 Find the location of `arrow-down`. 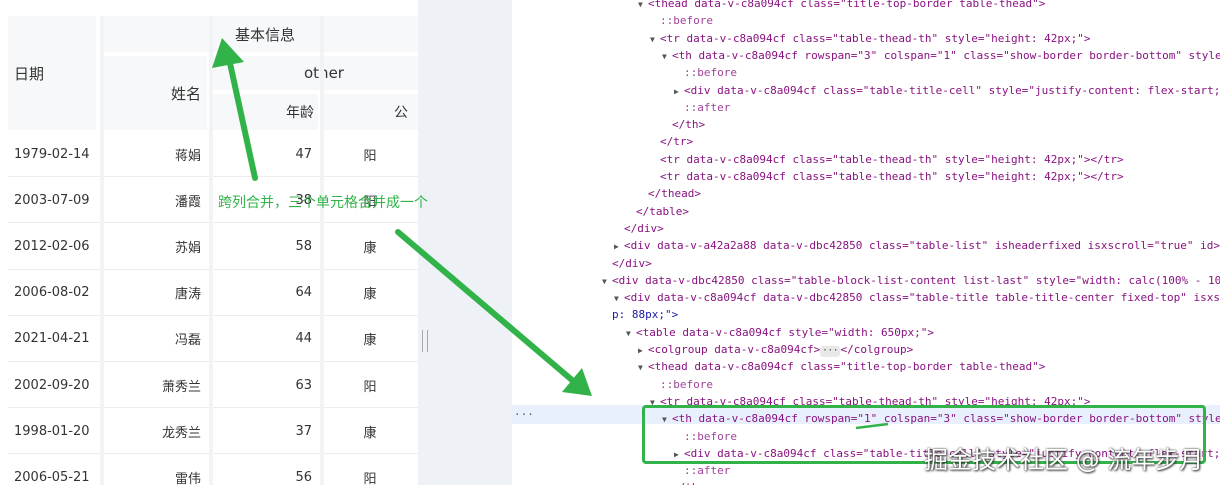

arrow-down is located at coordinates (485, 306).